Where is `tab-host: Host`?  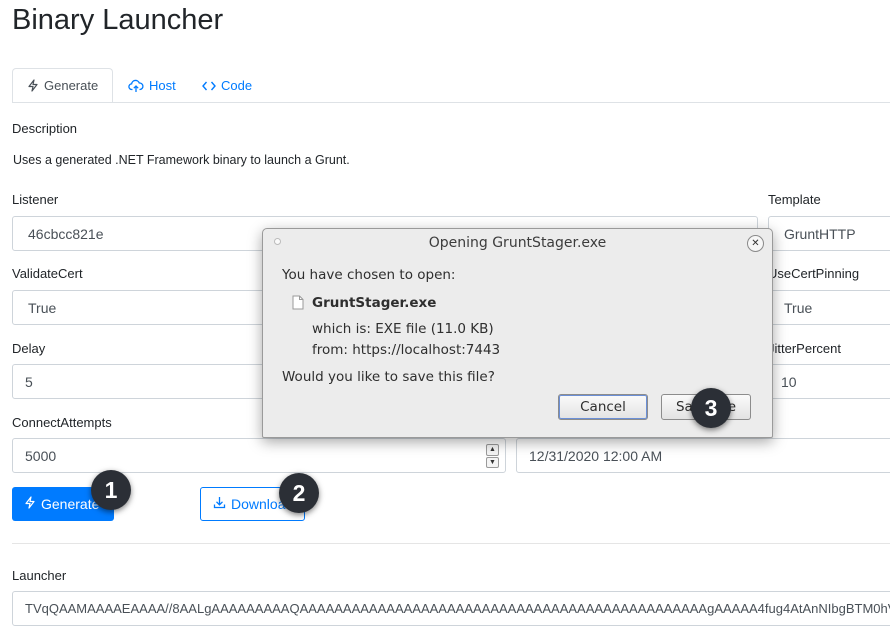
tab-host: Host is located at coordinates (152, 85).